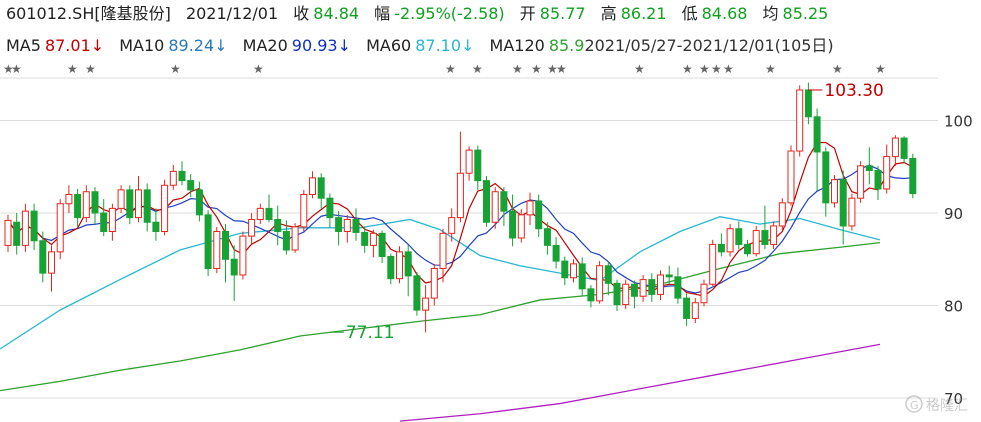 This screenshot has height=422, width=981. Describe the element at coordinates (953, 307) in the screenshot. I see `y-tick-label: 80` at that location.